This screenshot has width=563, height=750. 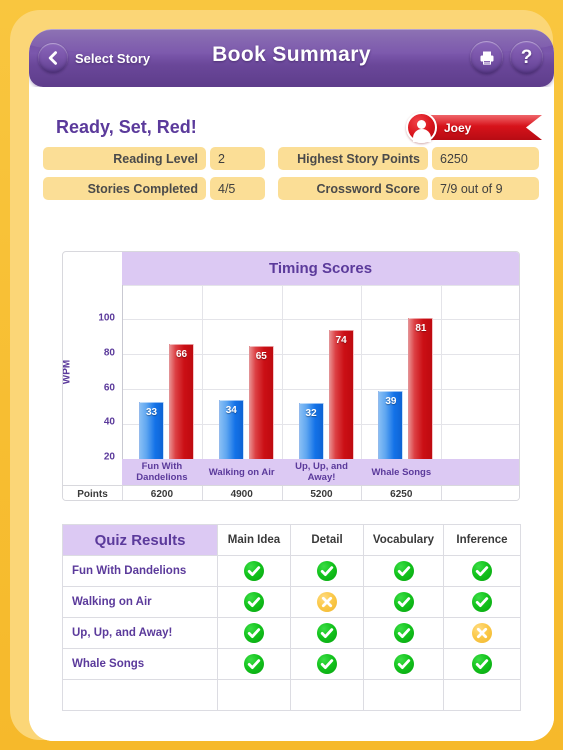 I want to click on chart-bar-value: 74, so click(x=341, y=341).